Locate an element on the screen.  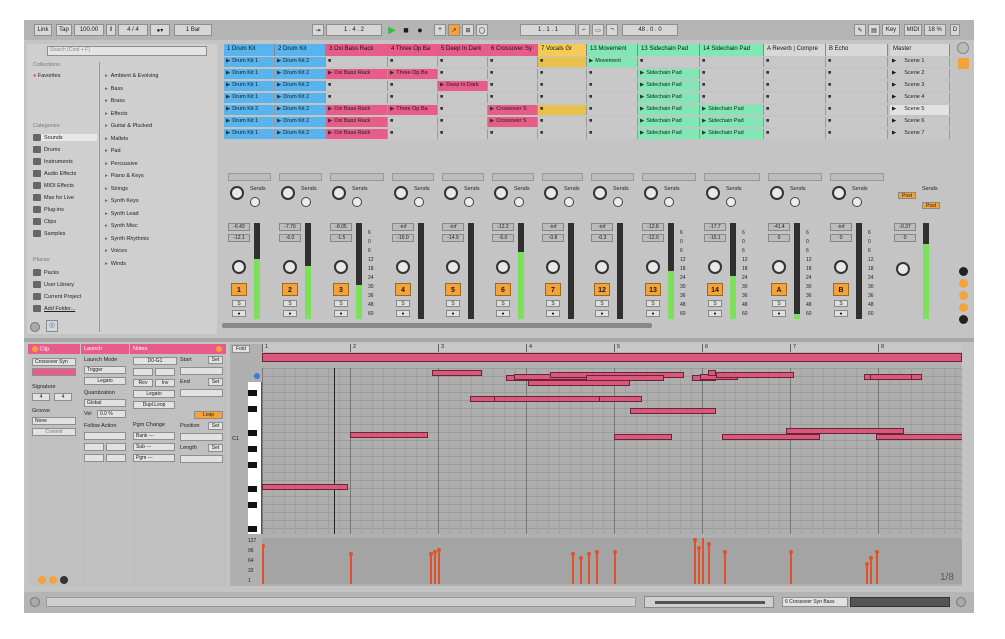
arm-button: ● is located at coordinates (290, 313).